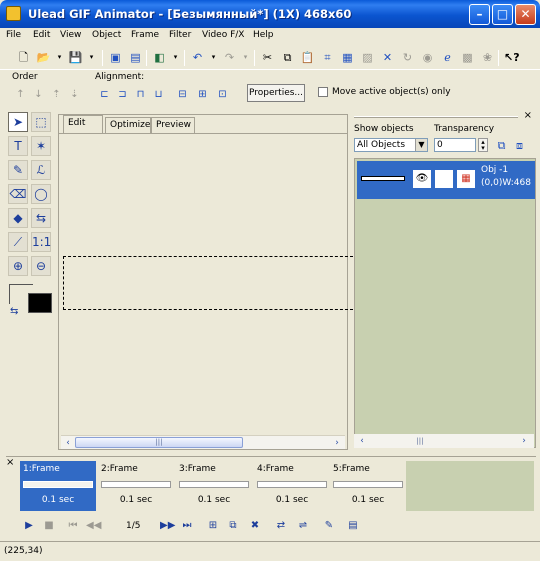  Describe the element at coordinates (281, 526) in the screenshot. I see `tween-icon: ⇄` at that location.